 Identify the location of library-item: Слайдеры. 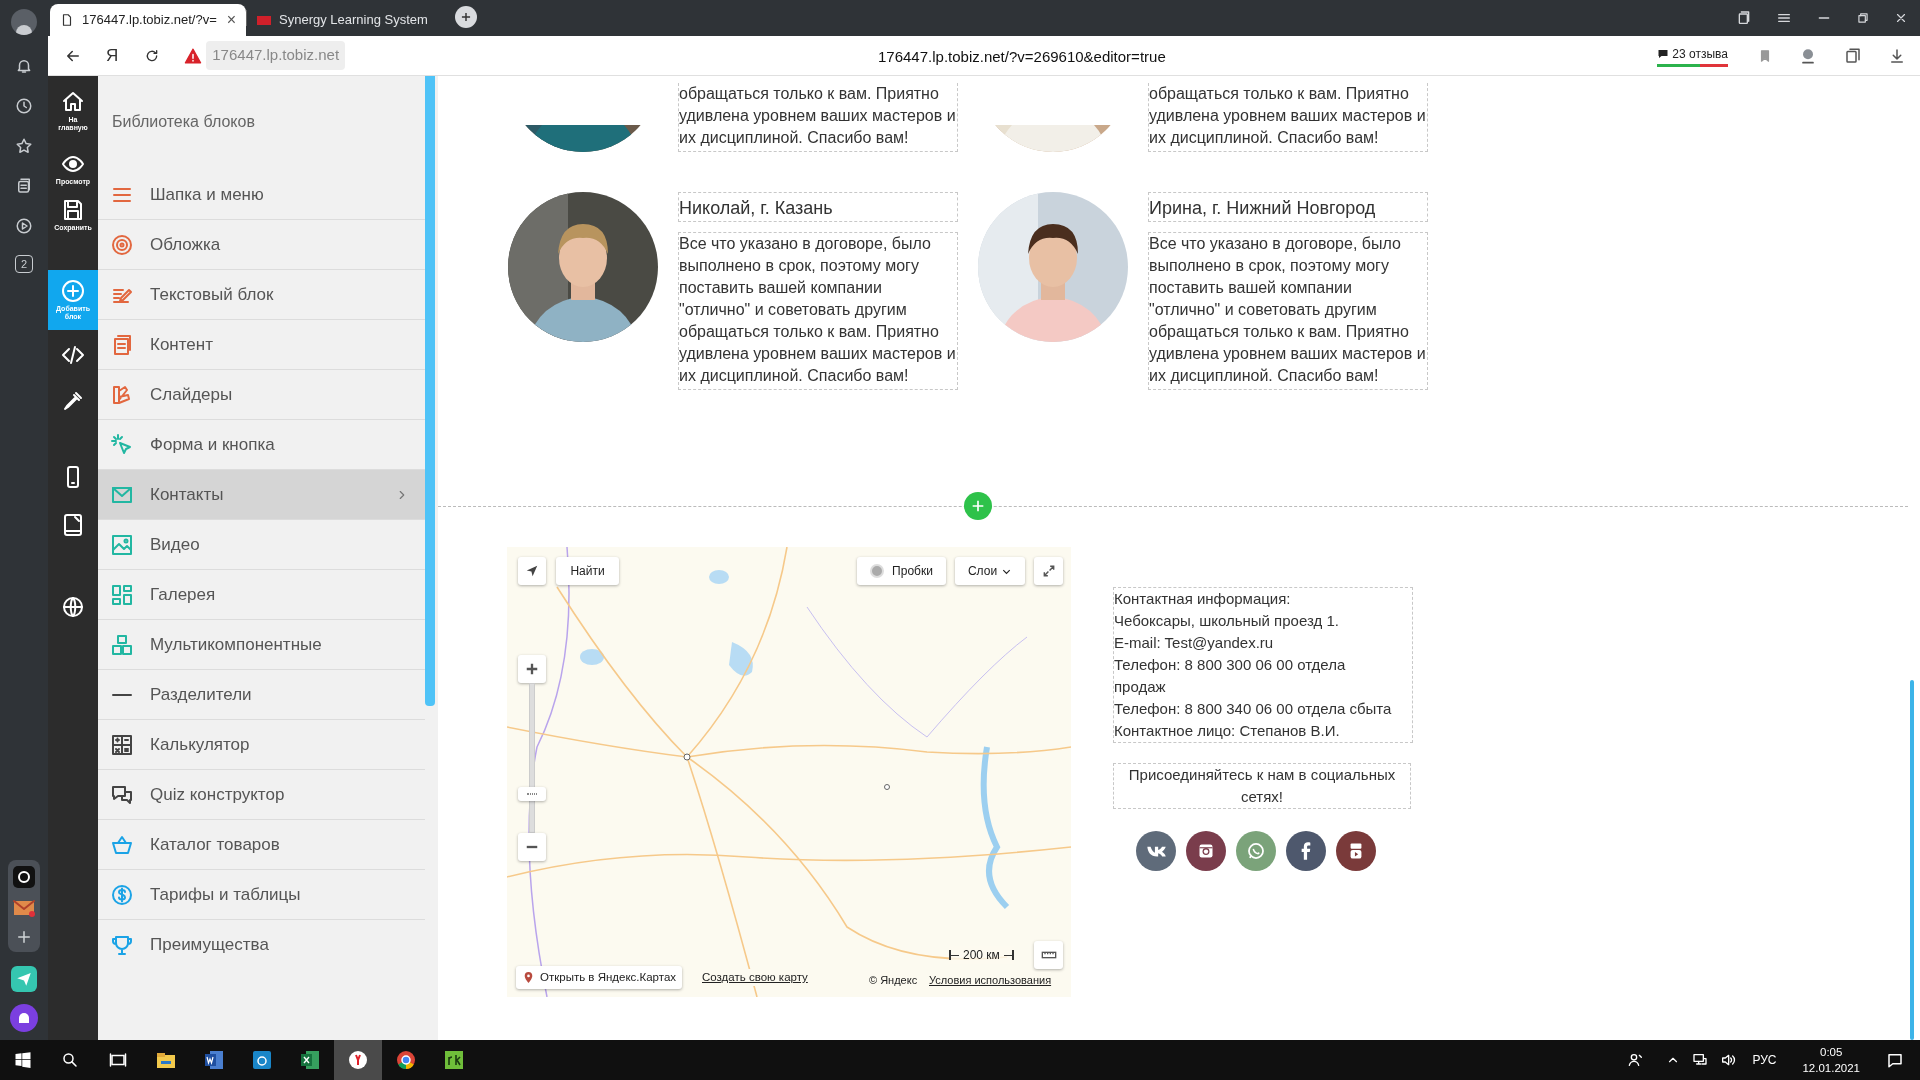
(261, 395).